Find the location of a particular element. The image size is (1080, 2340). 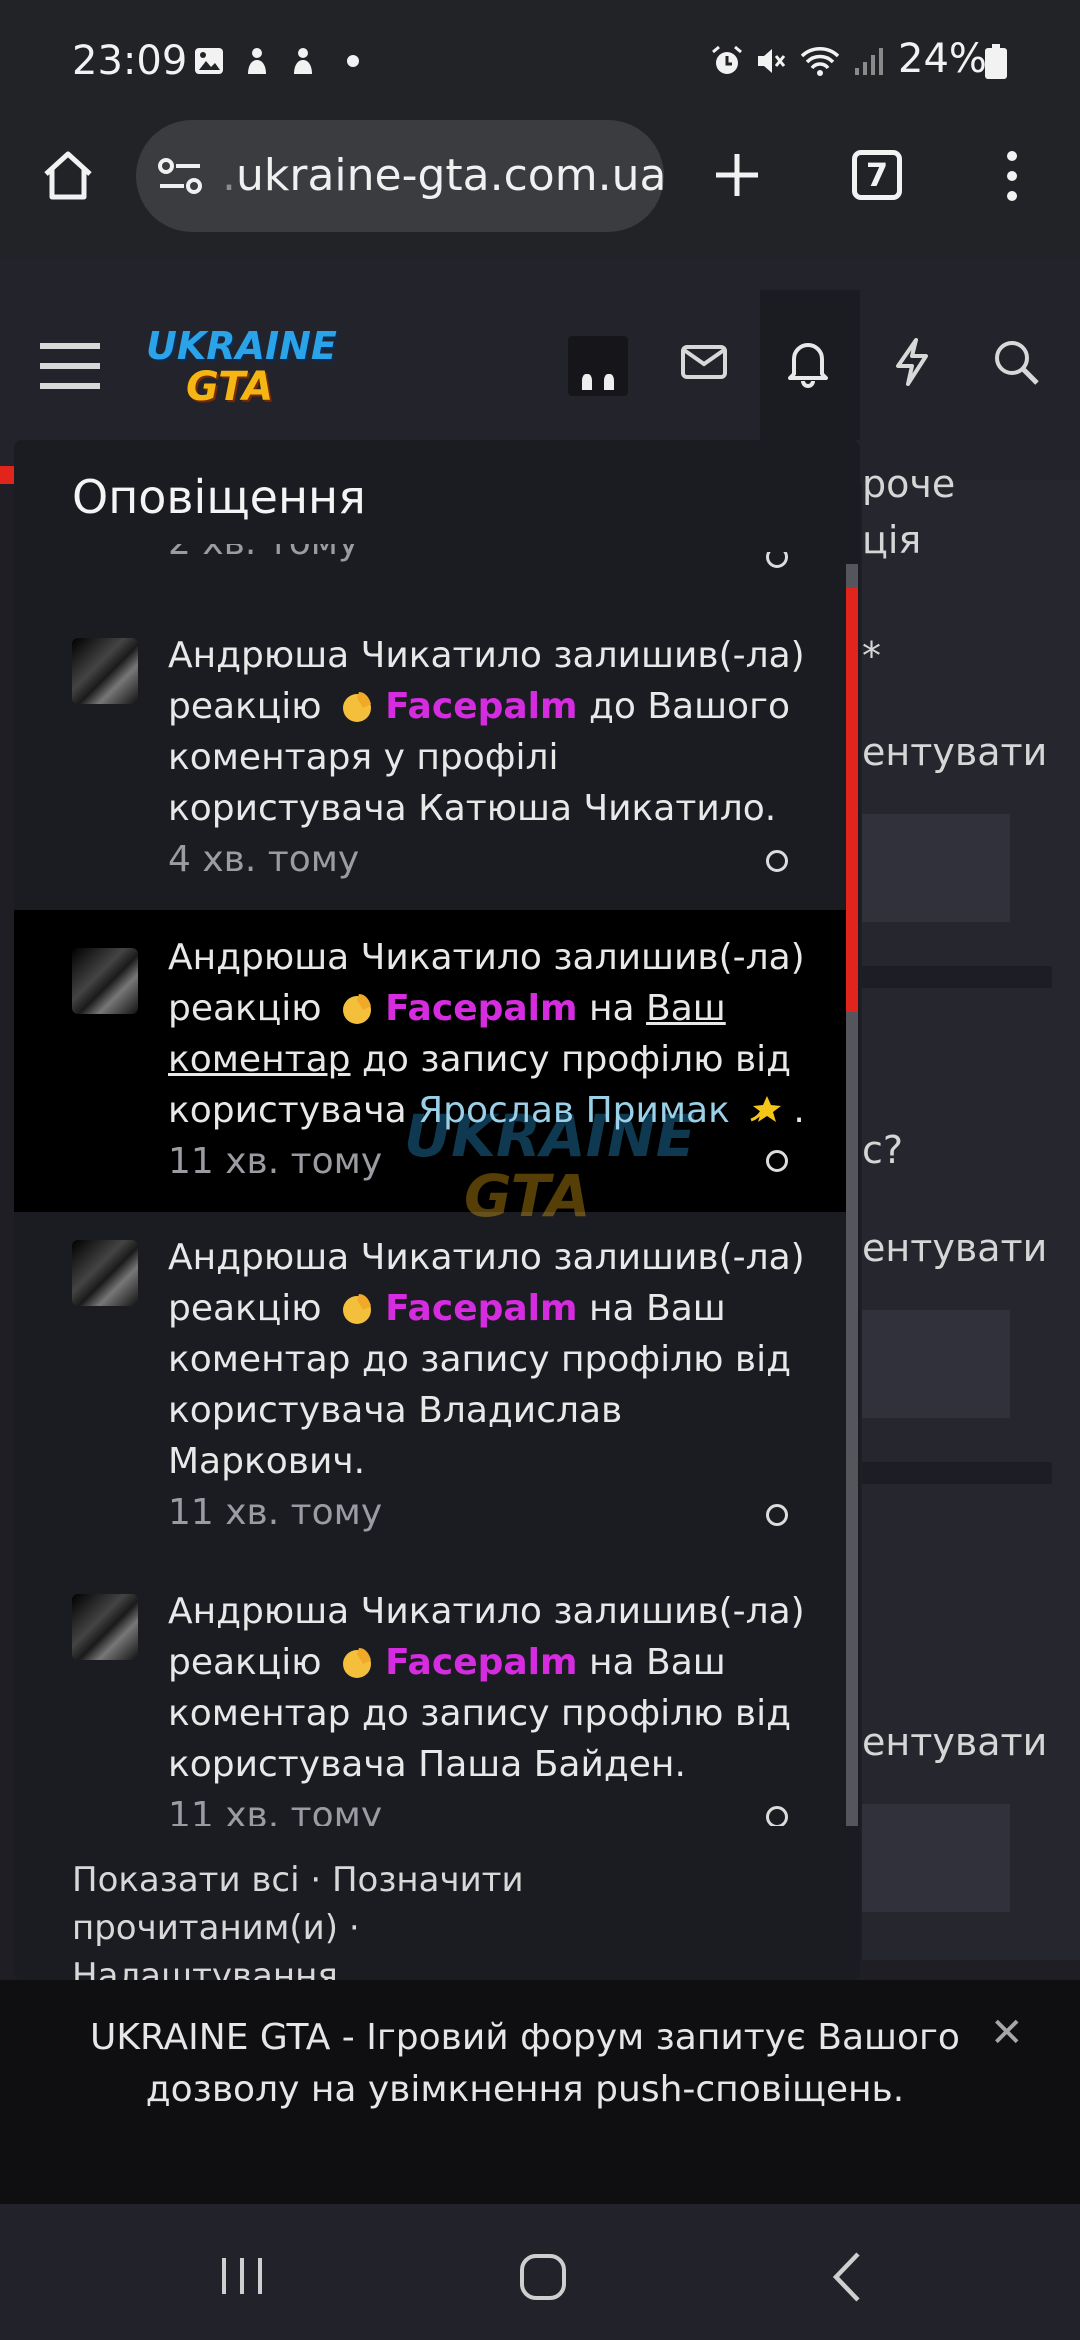

alarm-icon is located at coordinates (727, 59).